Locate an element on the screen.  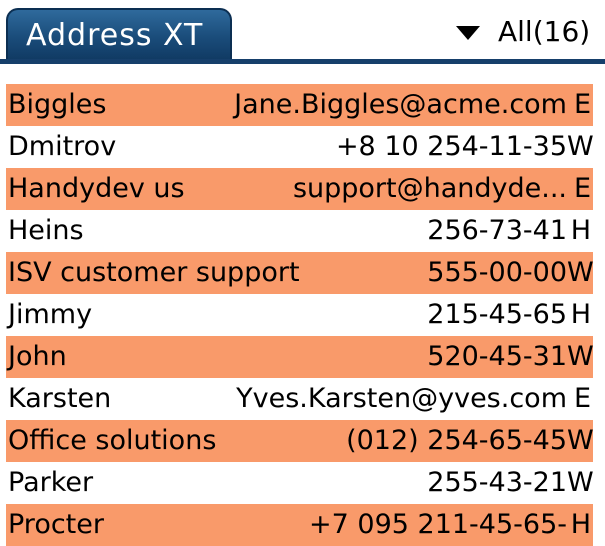
category-picker: All(16) is located at coordinates (527, 32).